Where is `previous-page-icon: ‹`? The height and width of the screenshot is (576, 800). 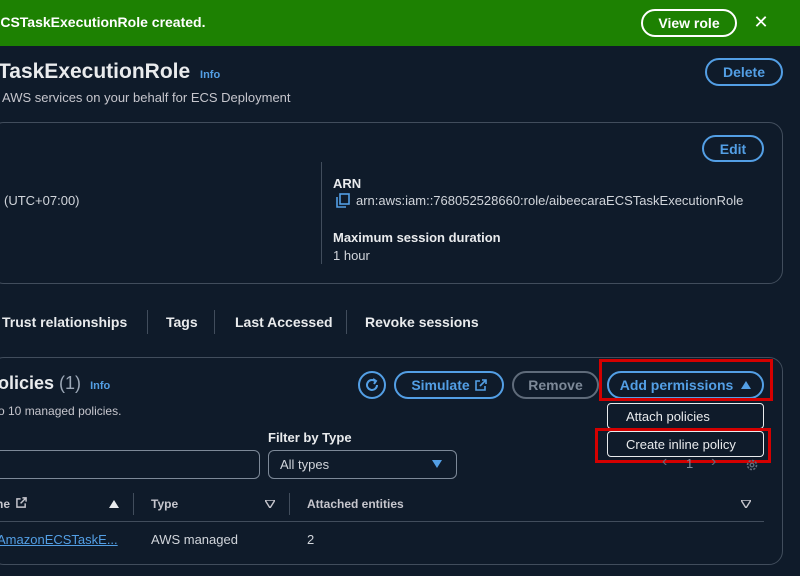
previous-page-icon: ‹ is located at coordinates (664, 462).